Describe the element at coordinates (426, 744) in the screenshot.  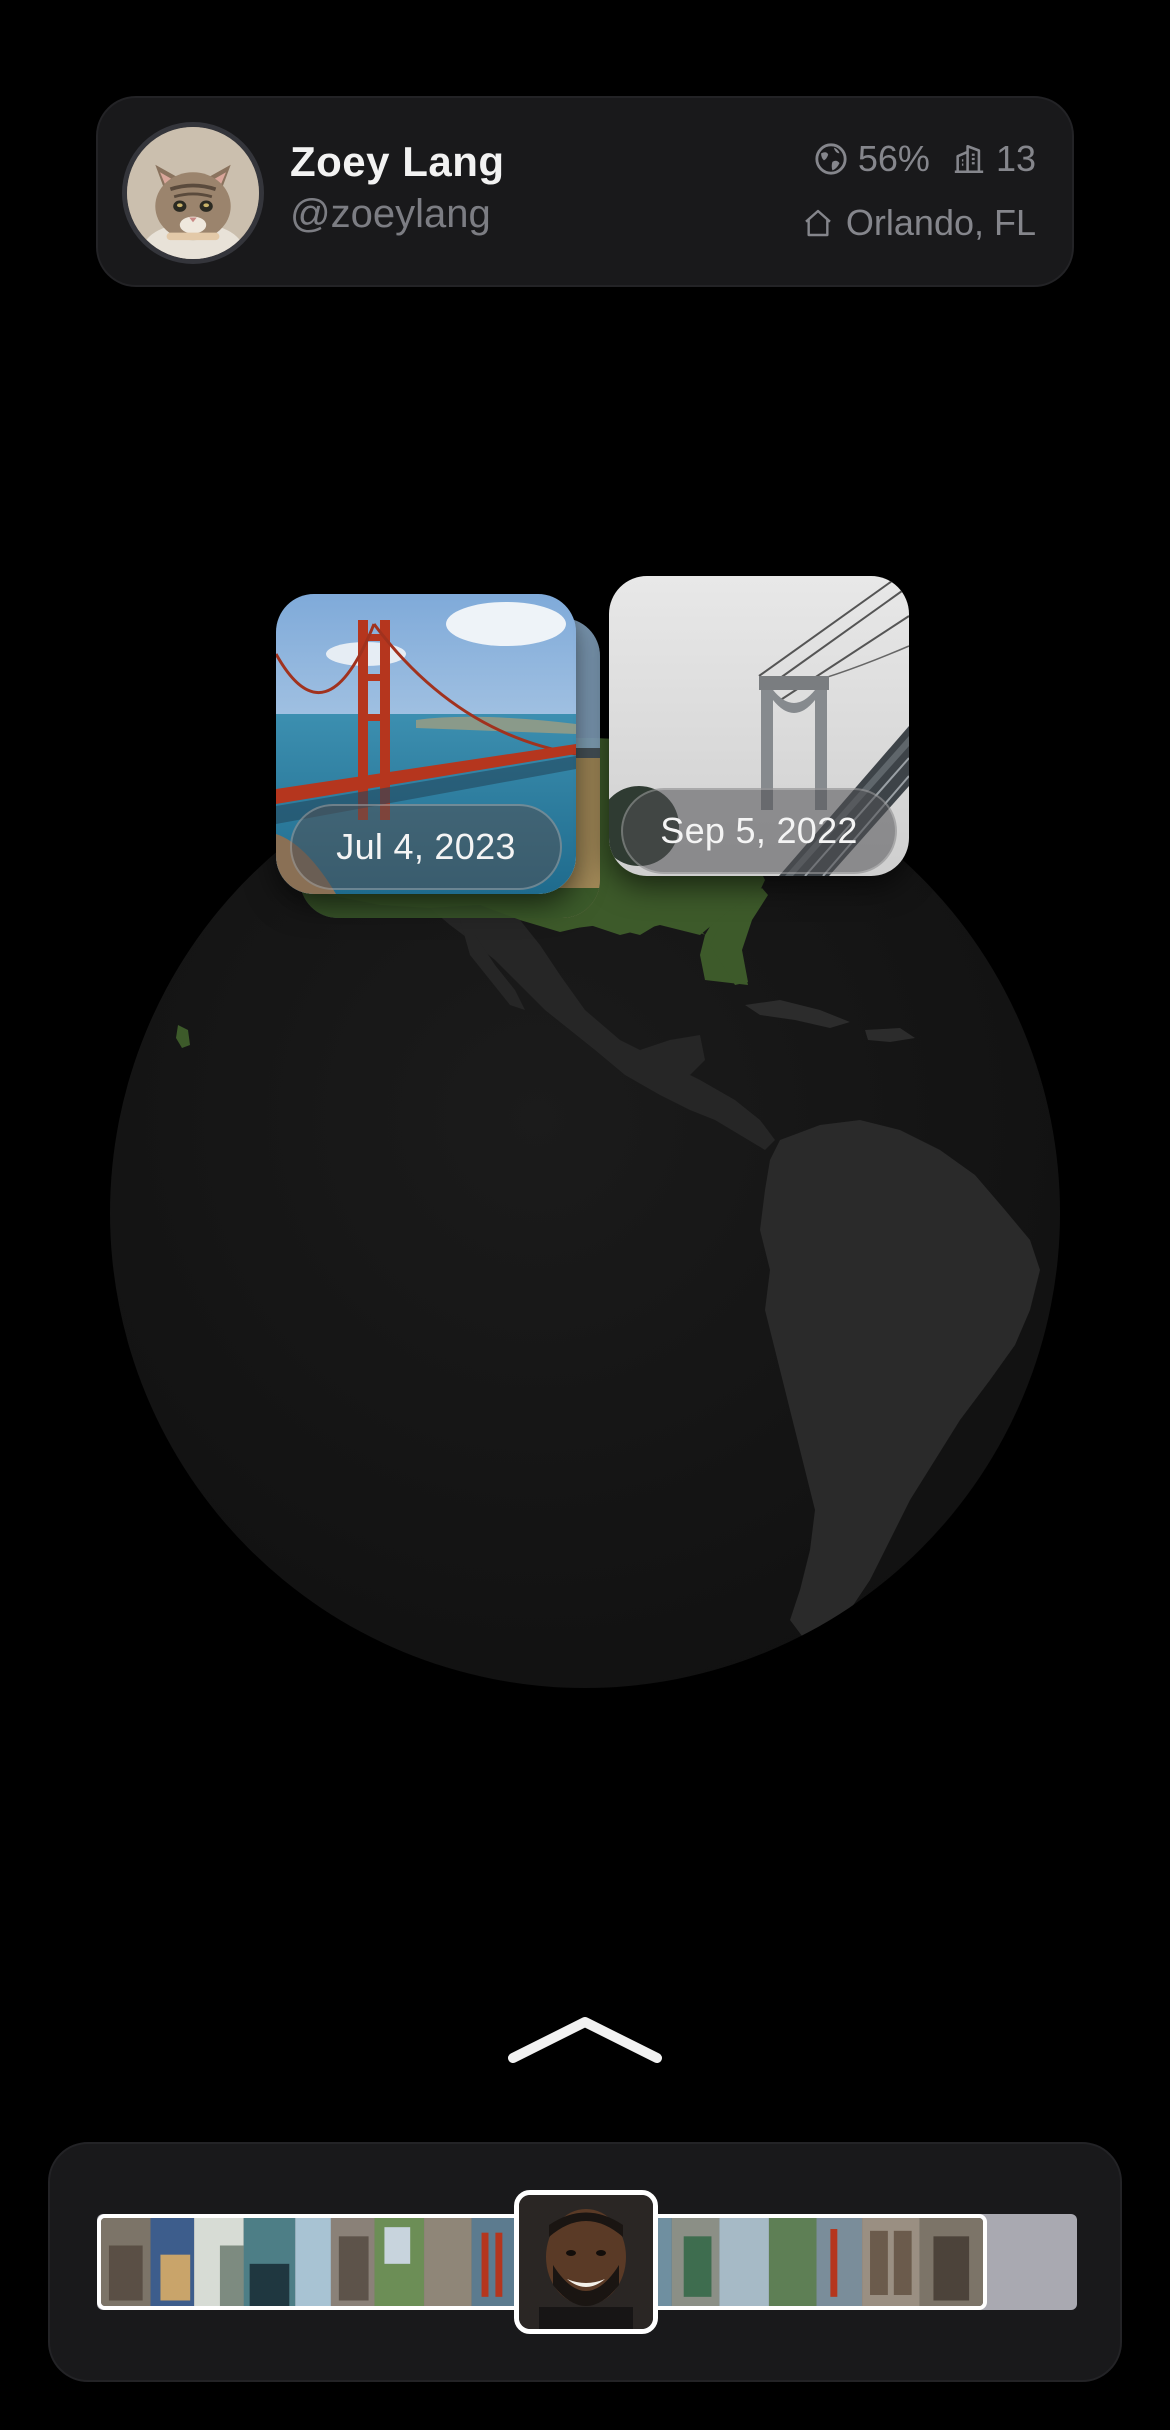
I see `photo-pin-golden-gate: Jul 4, 2023` at that location.